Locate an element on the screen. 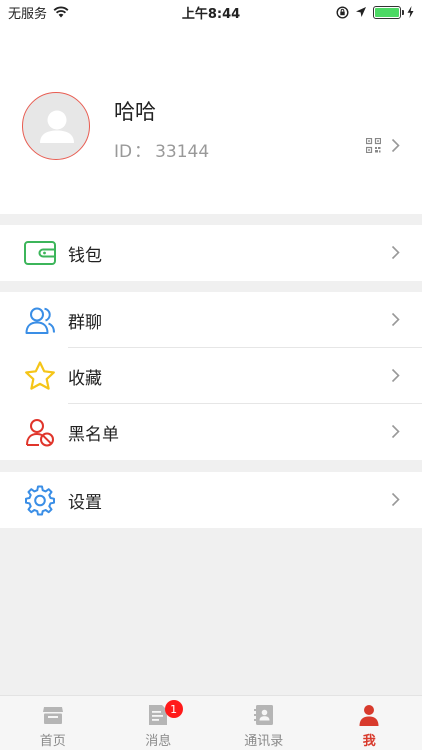 This screenshot has height=750, width=422. menu-label-favorites: 收藏 is located at coordinates (85, 378).